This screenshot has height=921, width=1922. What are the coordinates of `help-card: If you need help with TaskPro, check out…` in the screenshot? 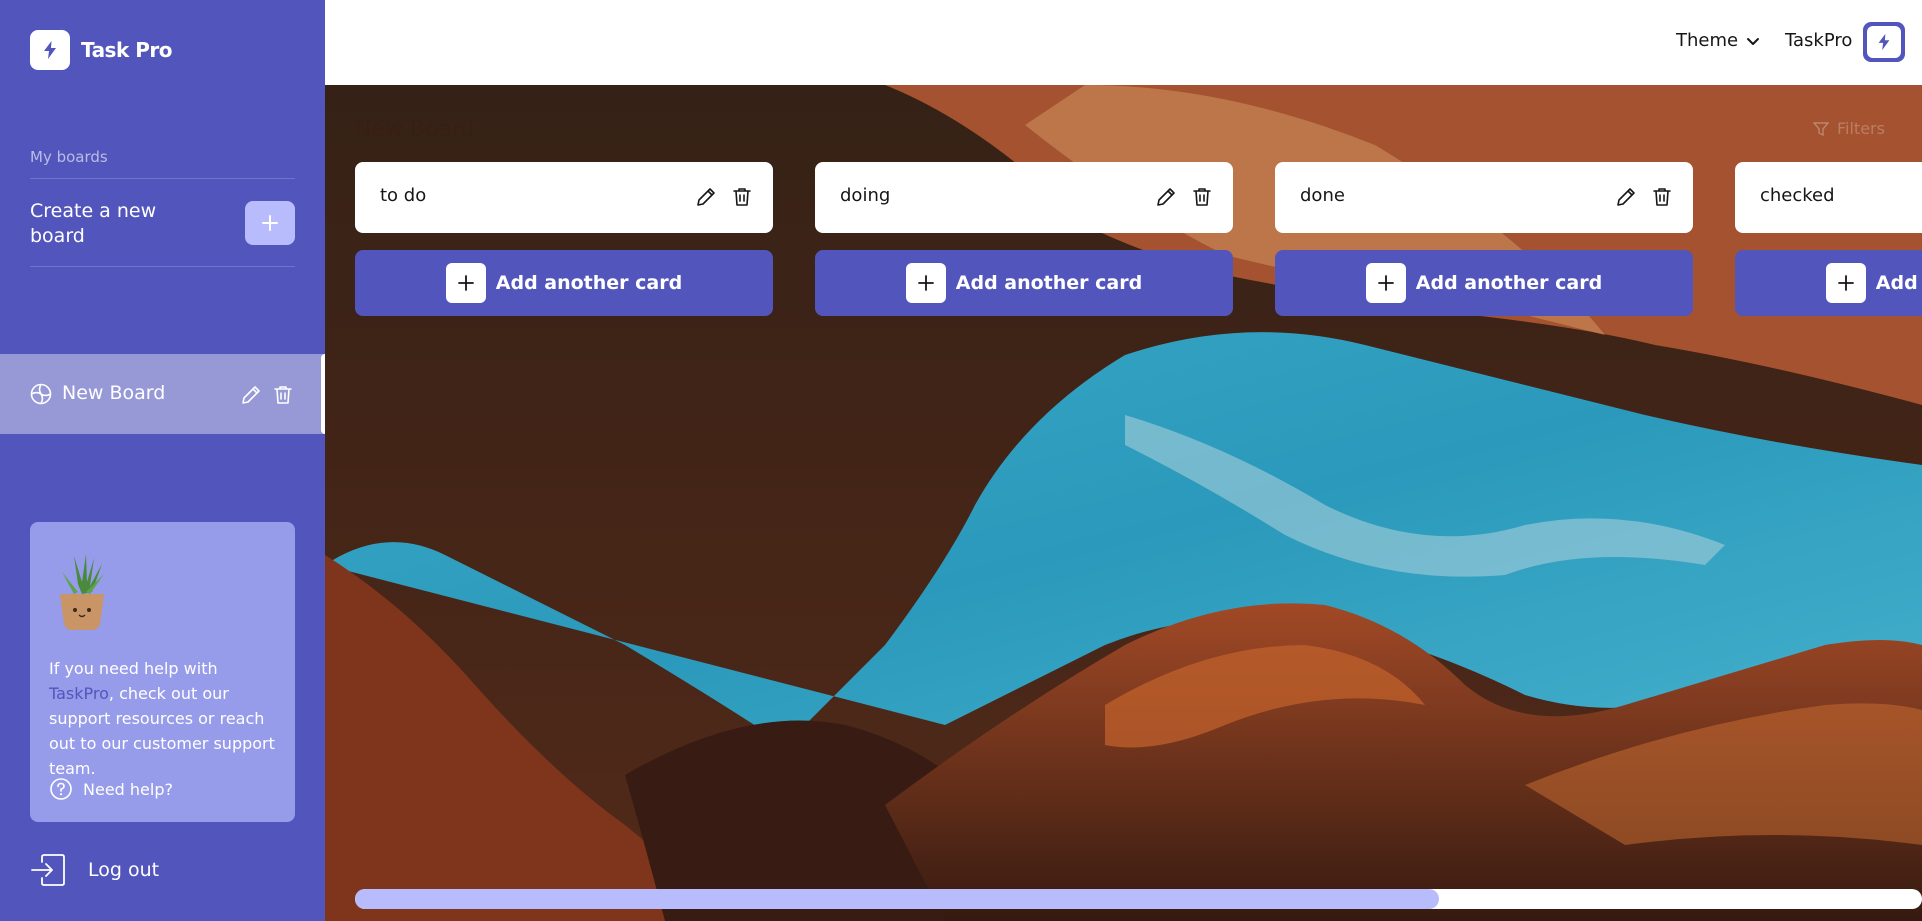 It's located at (162, 672).